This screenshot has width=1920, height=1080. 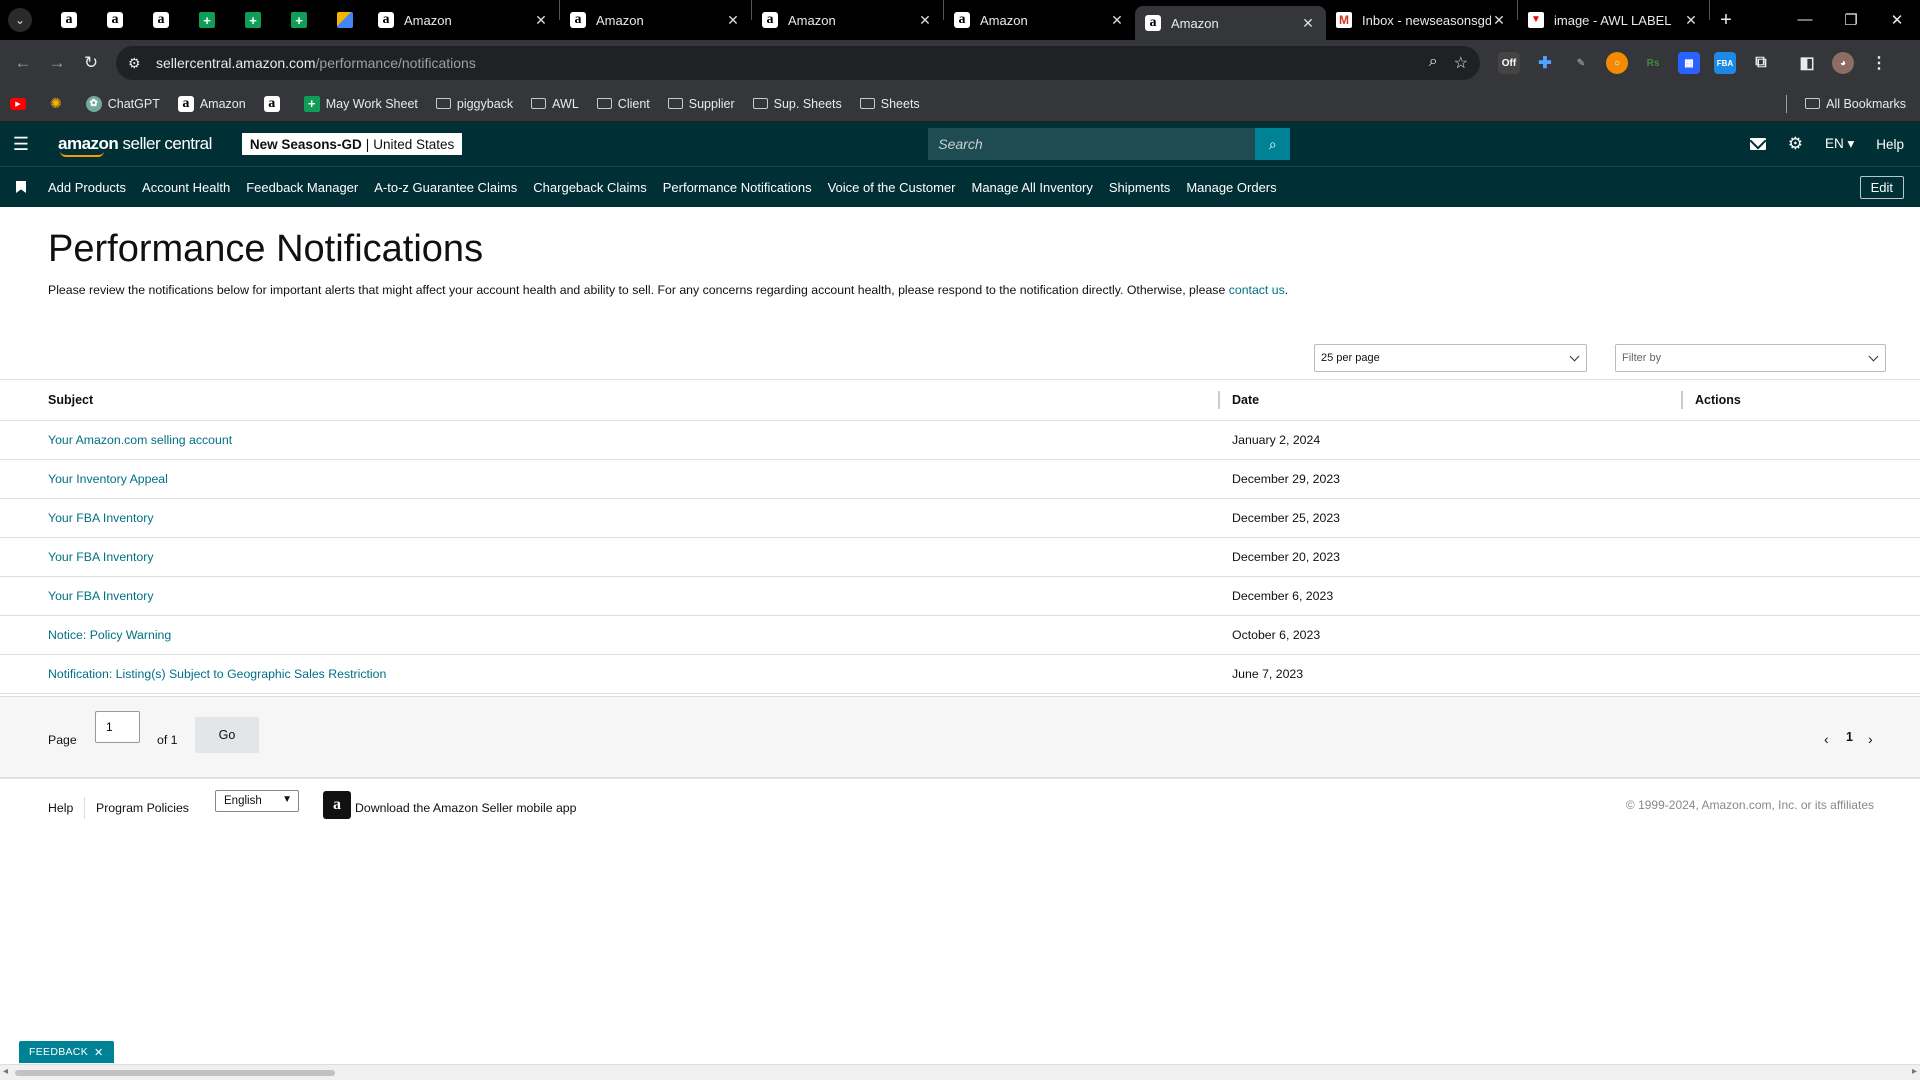 I want to click on footer-help-link: Help, so click(x=60, y=808).